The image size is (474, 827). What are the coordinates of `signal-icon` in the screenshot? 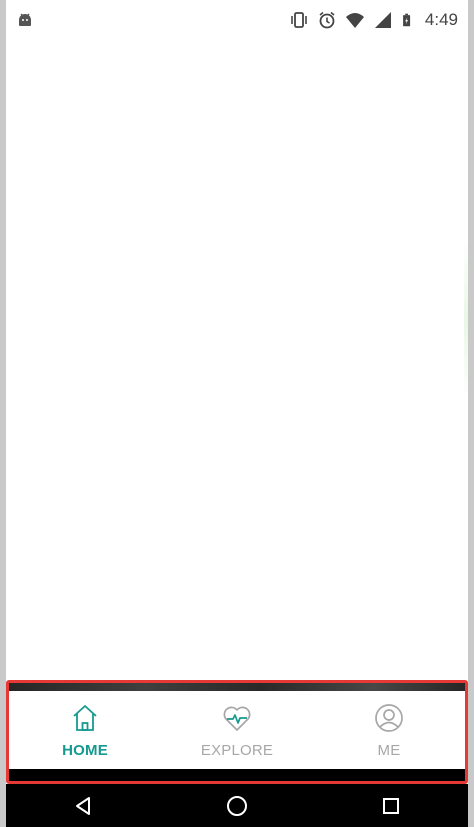 It's located at (382, 20).